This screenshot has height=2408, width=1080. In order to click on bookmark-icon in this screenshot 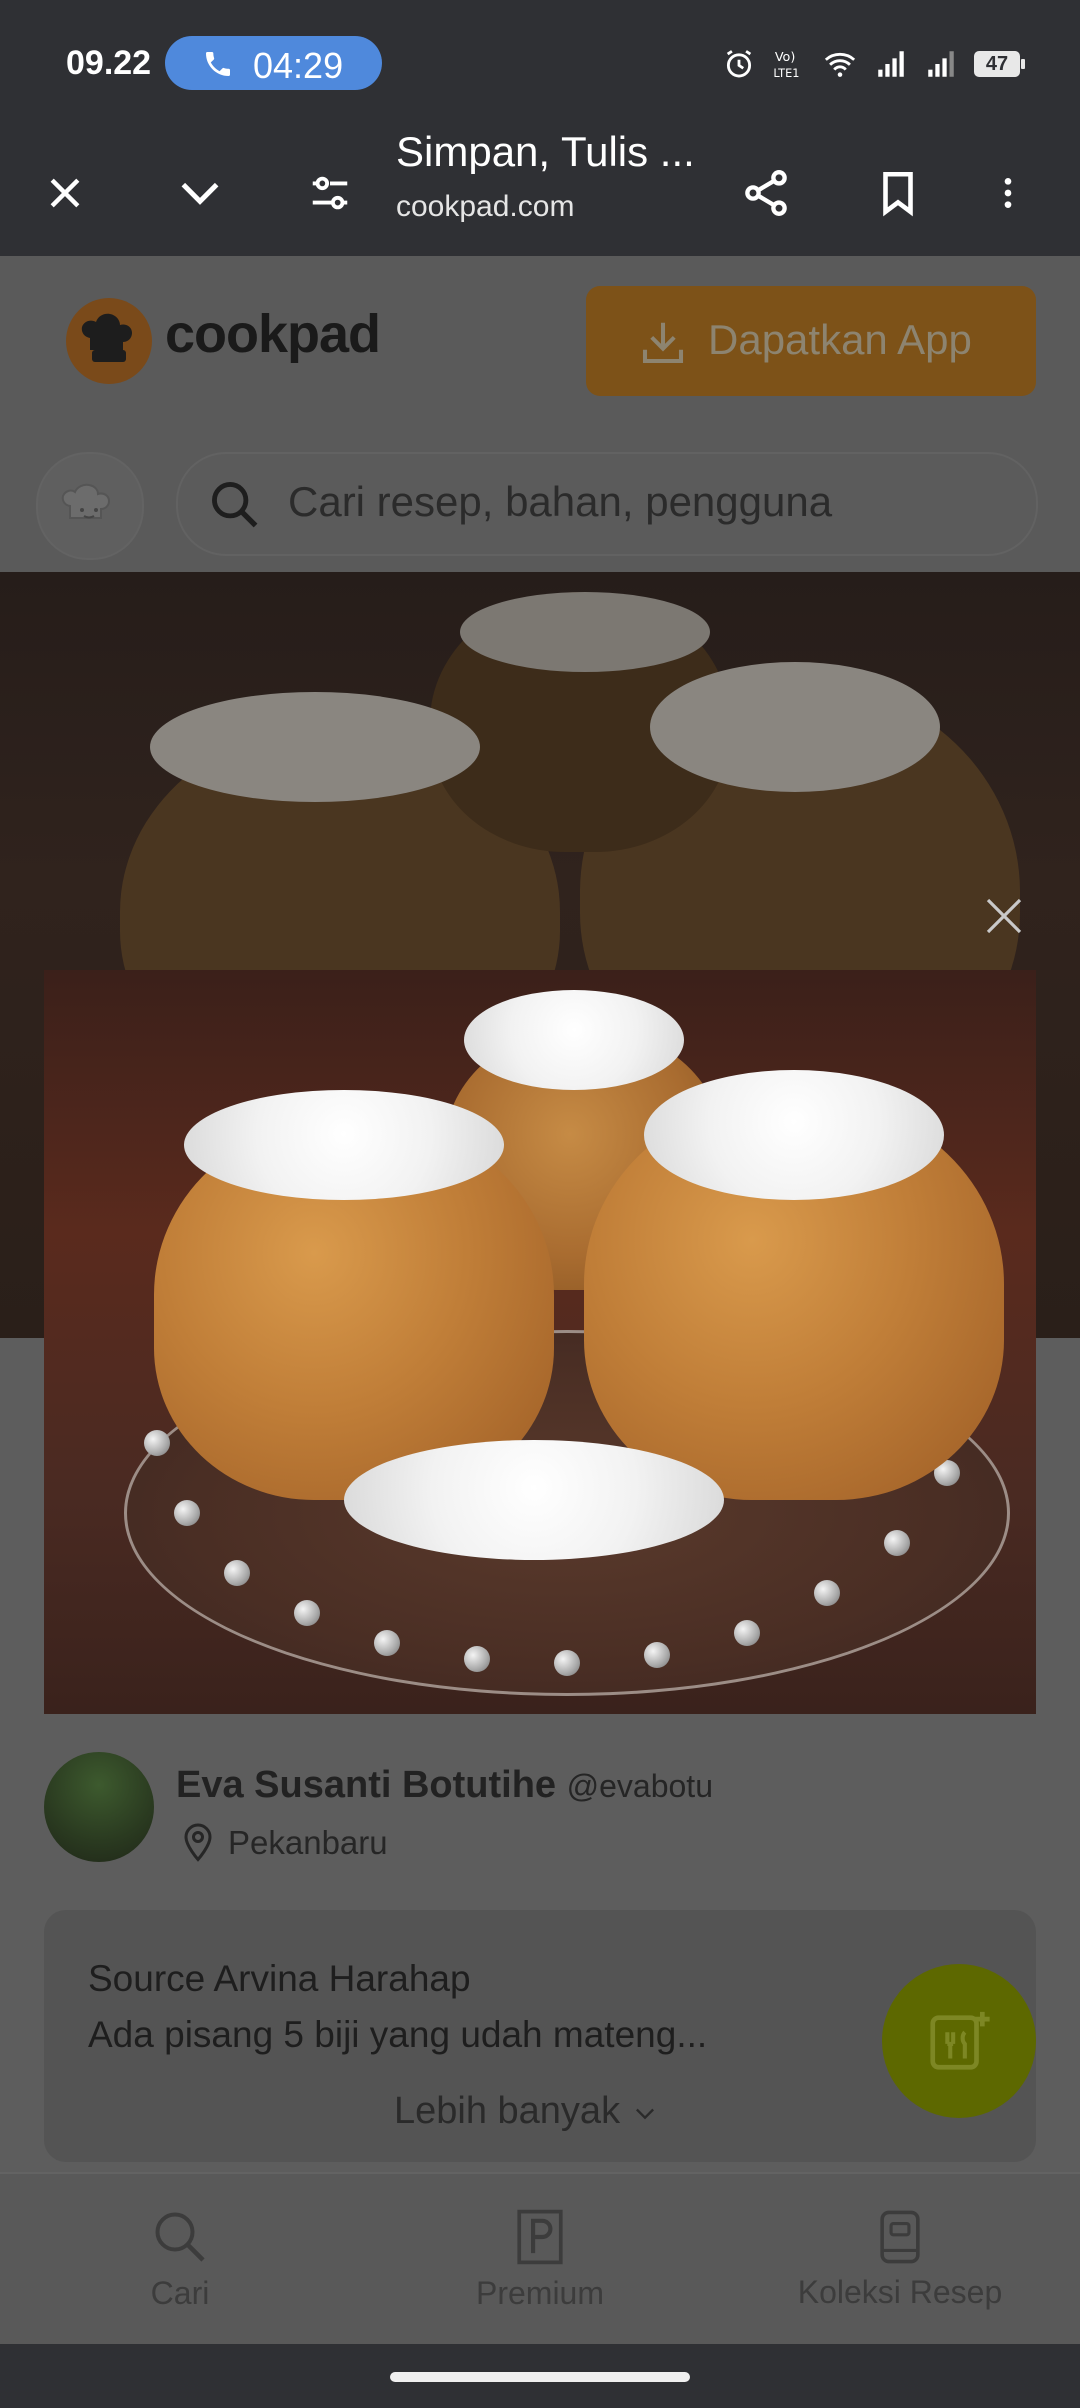, I will do `click(898, 194)`.